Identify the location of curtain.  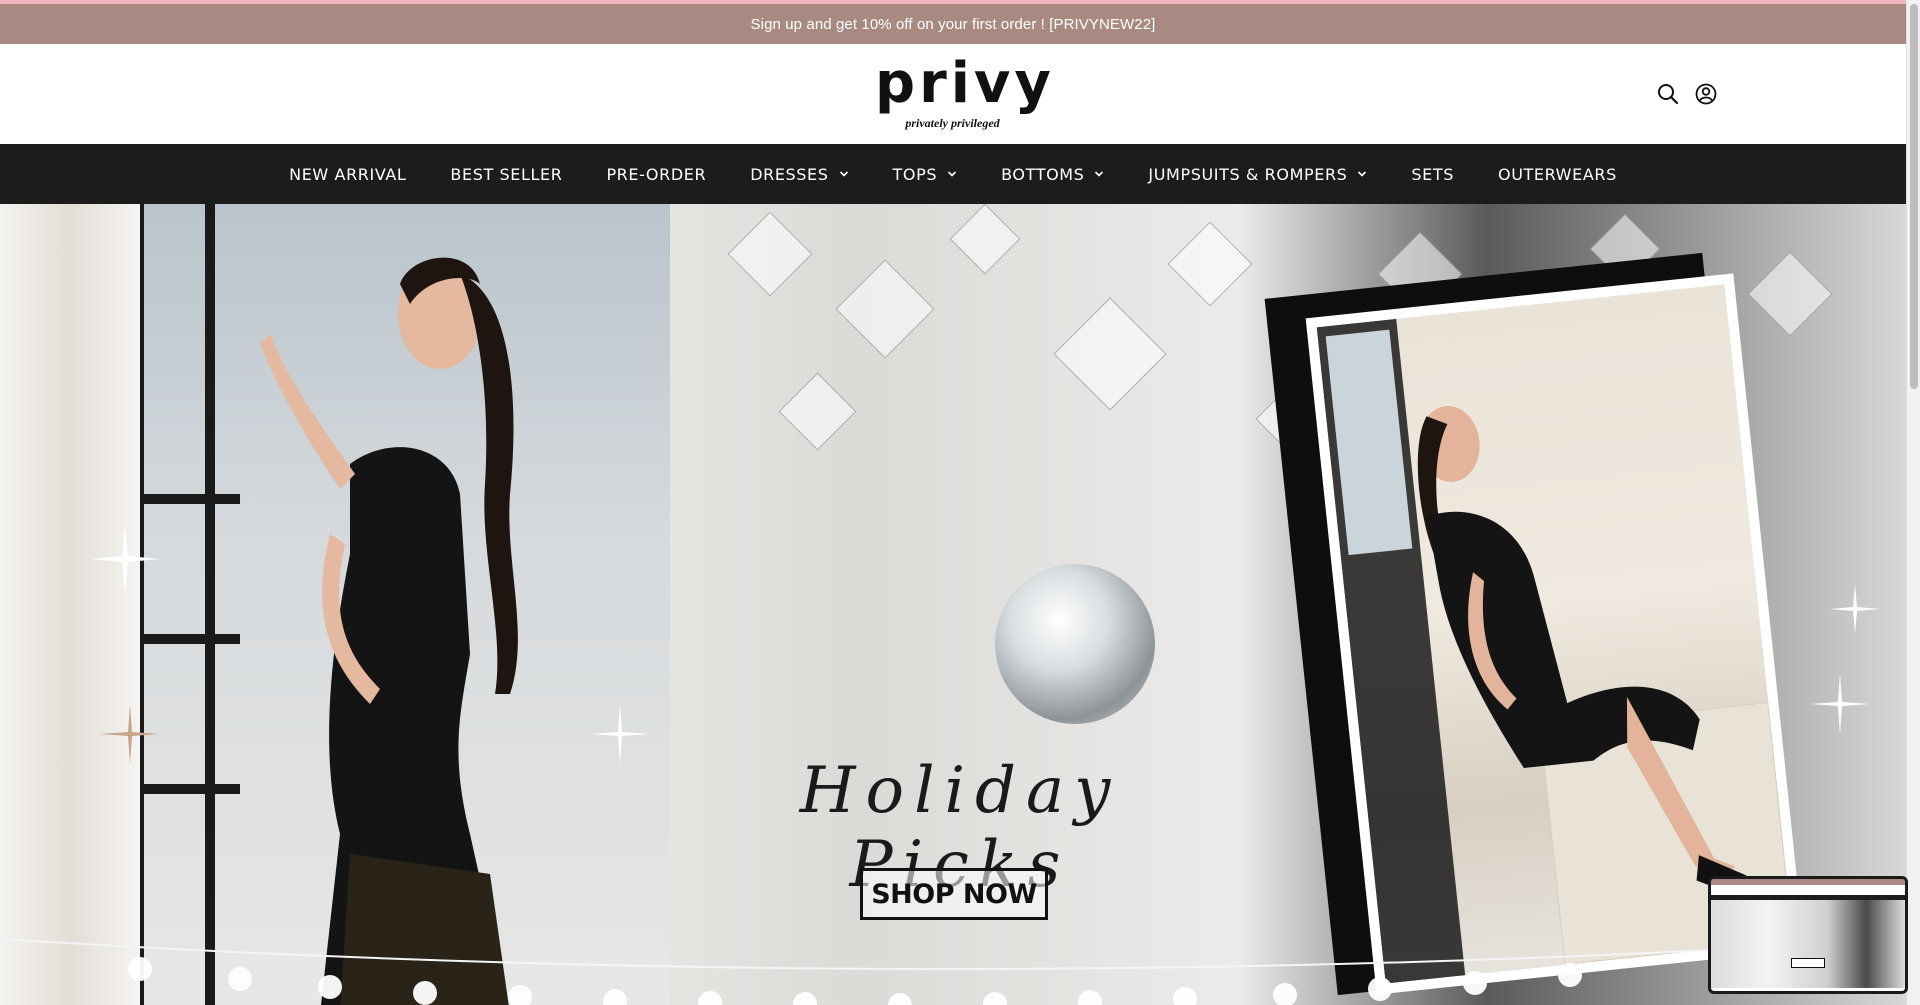
(70, 604).